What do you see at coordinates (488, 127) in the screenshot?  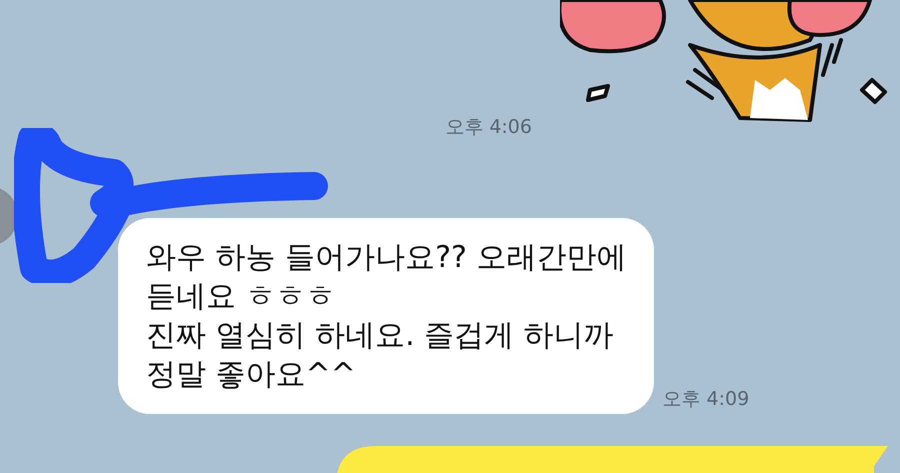 I see `message-time: 오후 4:06` at bounding box center [488, 127].